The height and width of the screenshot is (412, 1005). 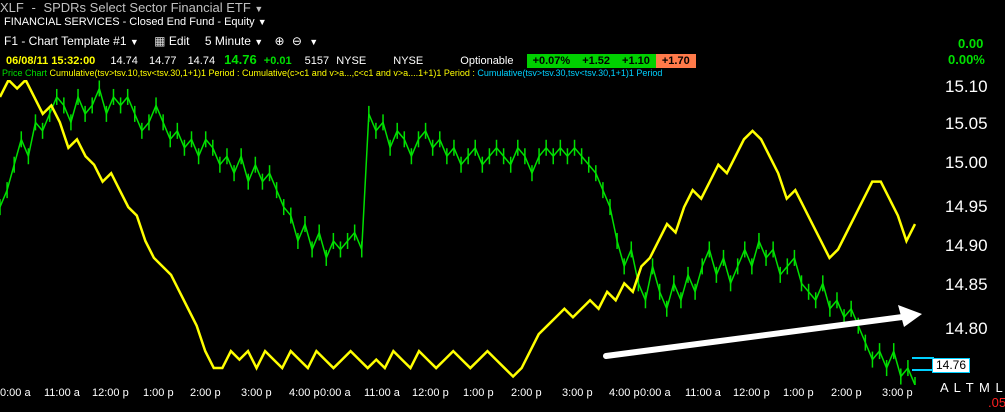 I want to click on zoom-in-icon: ⊕, so click(x=279, y=41).